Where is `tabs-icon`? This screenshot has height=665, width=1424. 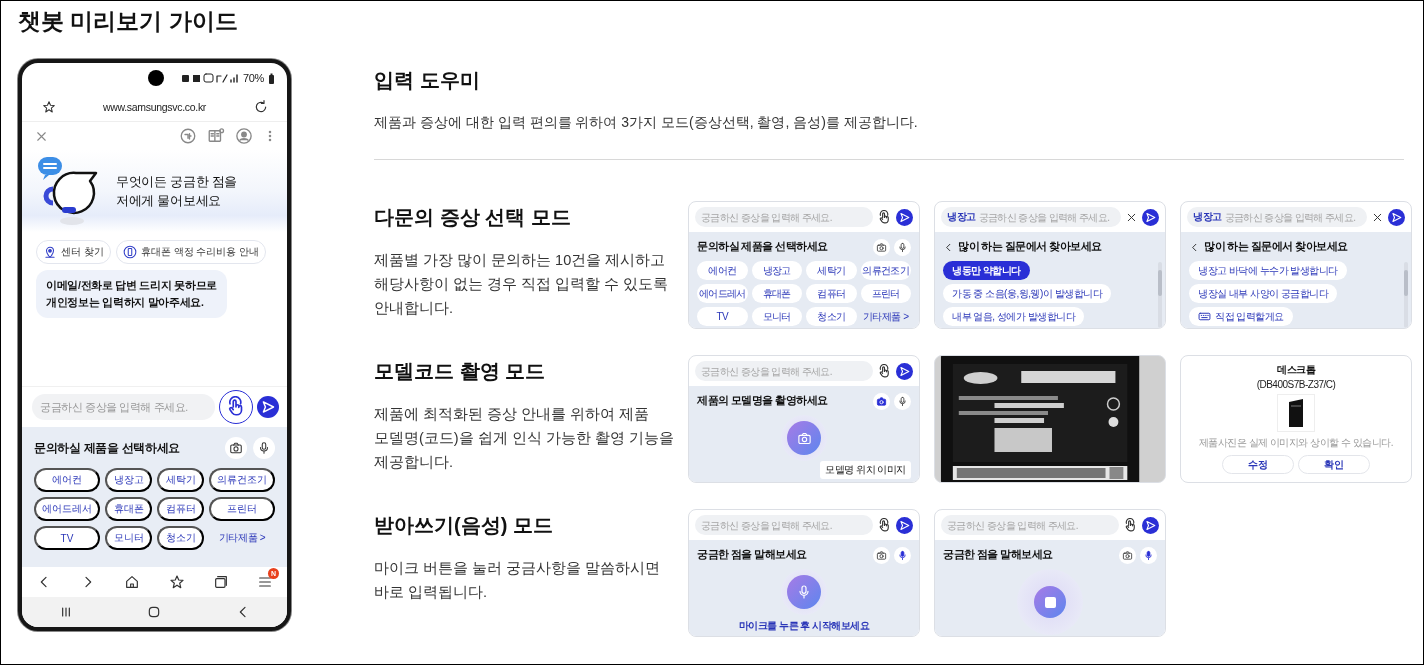
tabs-icon is located at coordinates (220, 582).